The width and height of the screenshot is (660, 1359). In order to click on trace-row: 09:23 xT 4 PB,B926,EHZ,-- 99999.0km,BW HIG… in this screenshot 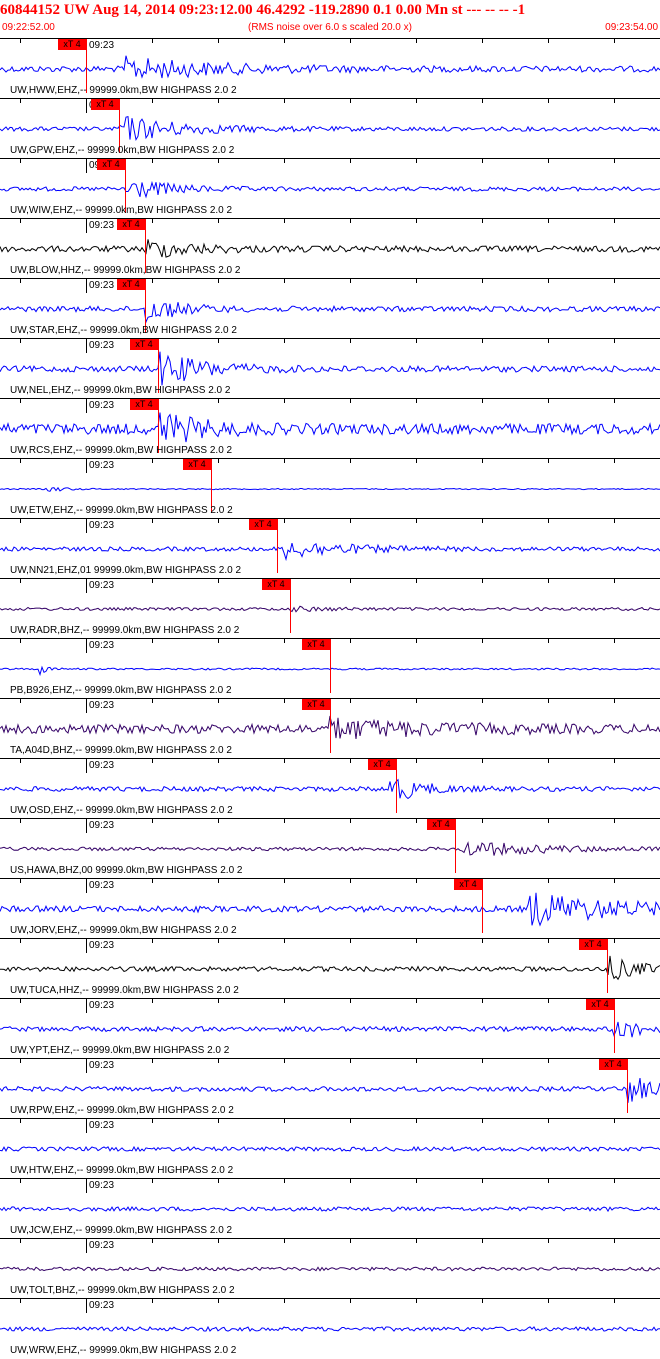, I will do `click(330, 668)`.